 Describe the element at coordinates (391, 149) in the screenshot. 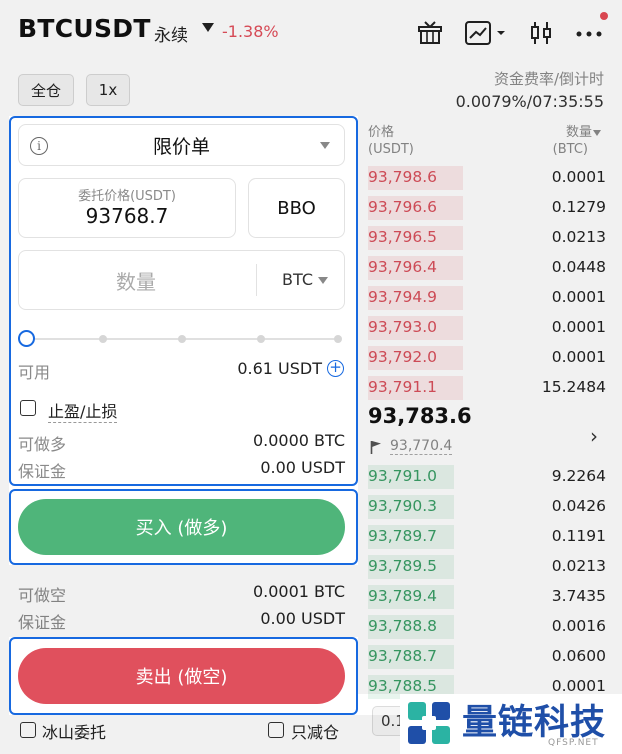

I see `price-column-unit: (USDT)` at that location.